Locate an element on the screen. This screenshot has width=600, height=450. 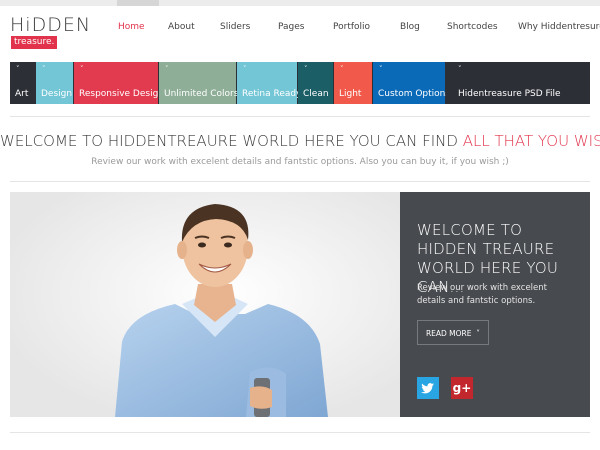
tile-label: Design is located at coordinates (57, 94).